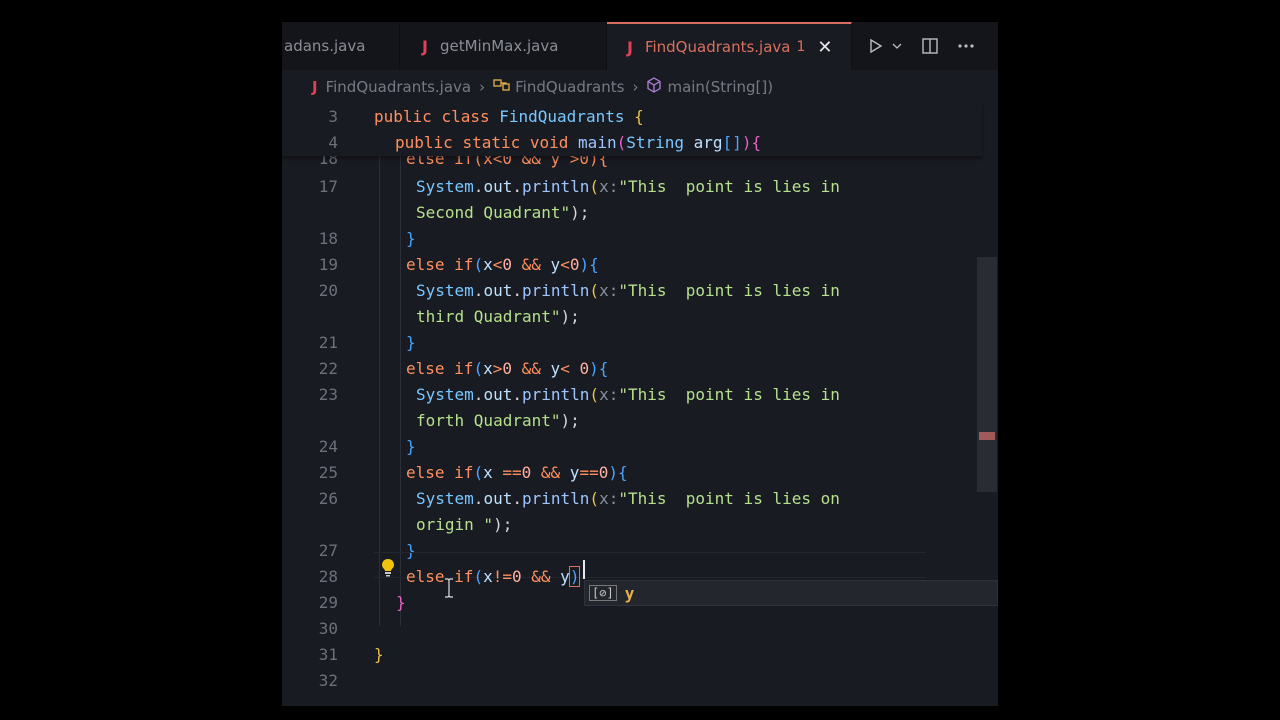 Image resolution: width=1280 pixels, height=720 pixels. What do you see at coordinates (791, 593) in the screenshot?
I see `autocomplete-popup: [⊘] y` at bounding box center [791, 593].